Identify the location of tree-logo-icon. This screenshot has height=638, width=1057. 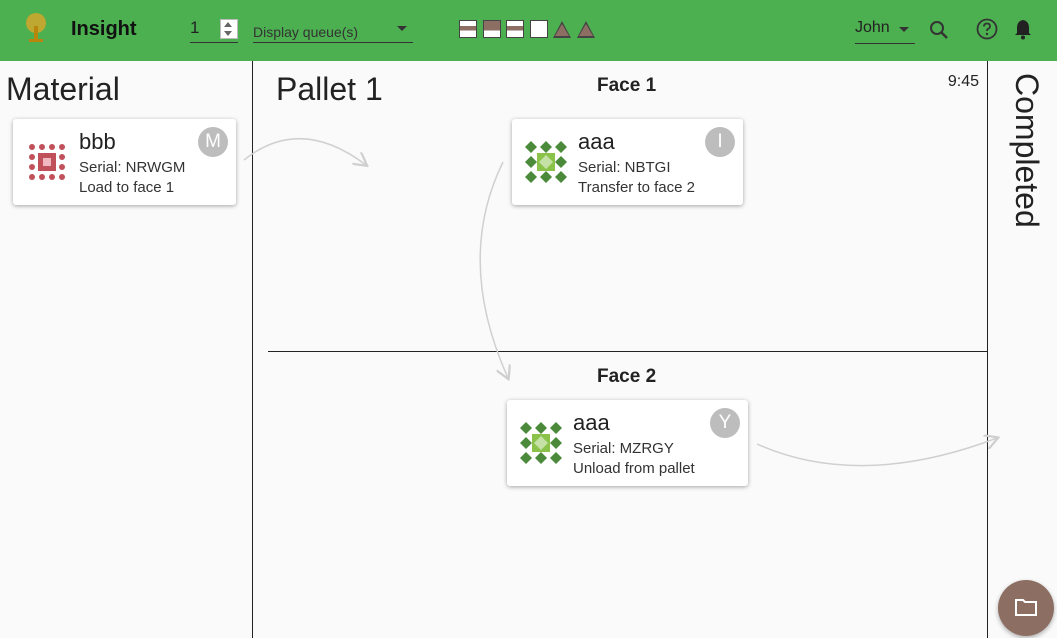
(36, 27).